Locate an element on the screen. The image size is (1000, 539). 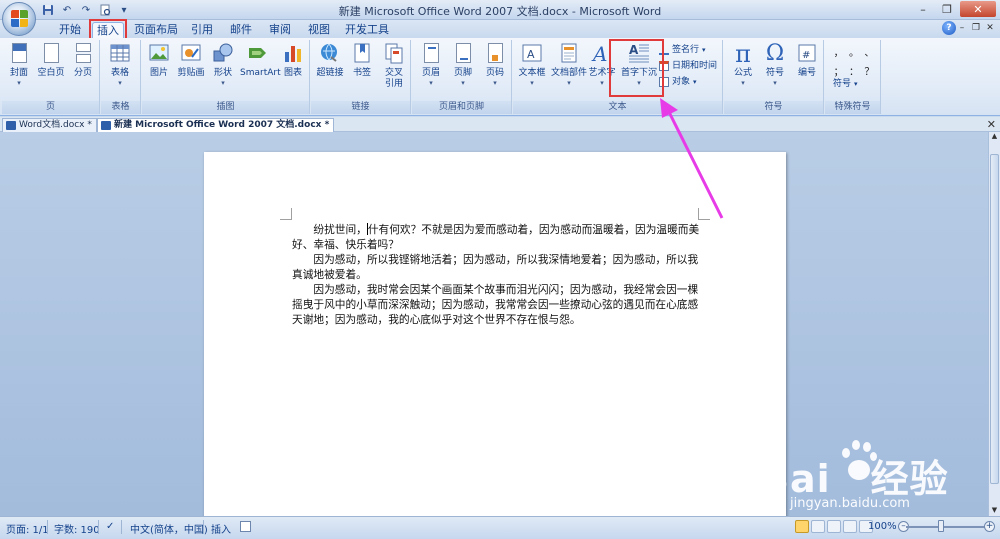
doc-restore-icon: ❐ is located at coordinates (976, 28).